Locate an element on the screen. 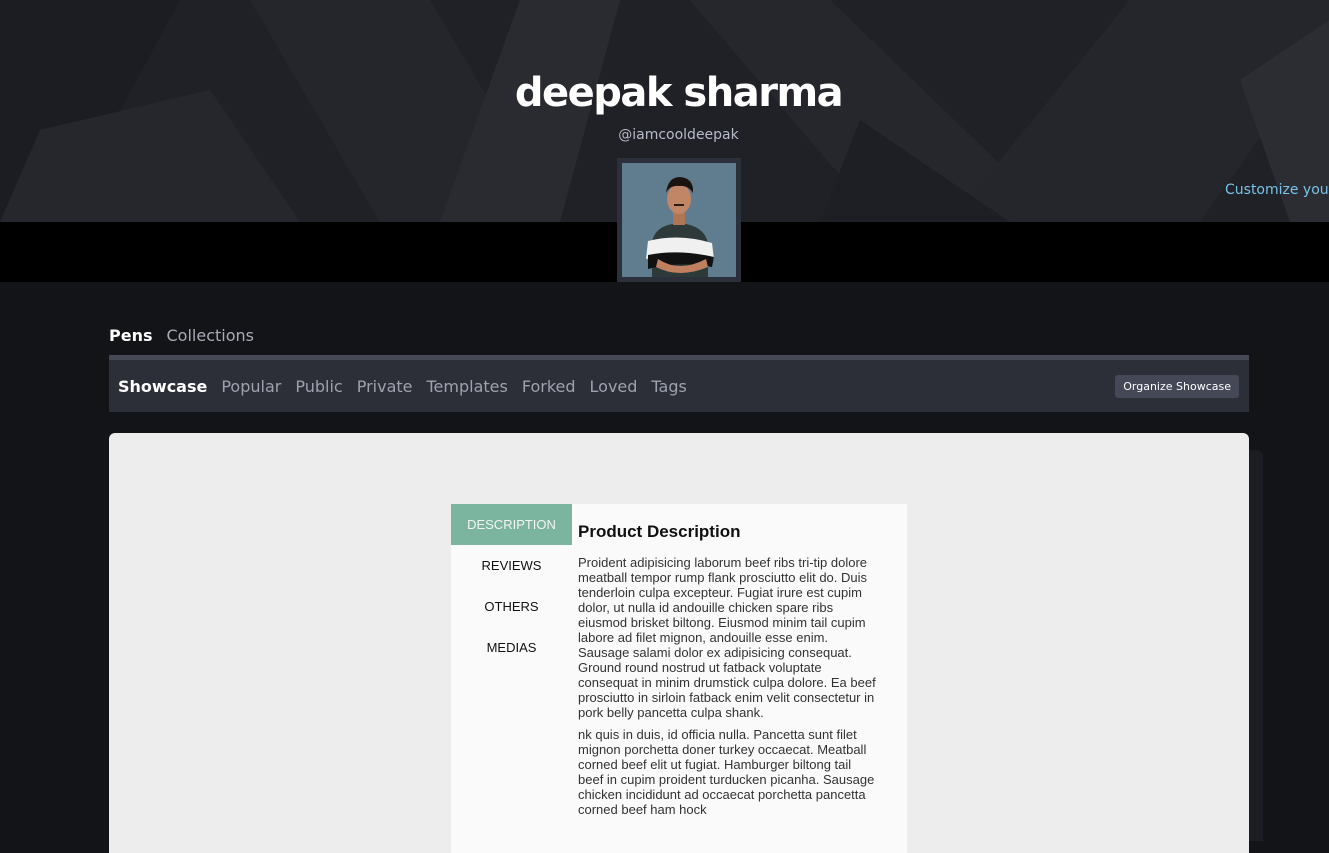 The height and width of the screenshot is (853, 1329). subnav-item-forked: Forked is located at coordinates (549, 386).